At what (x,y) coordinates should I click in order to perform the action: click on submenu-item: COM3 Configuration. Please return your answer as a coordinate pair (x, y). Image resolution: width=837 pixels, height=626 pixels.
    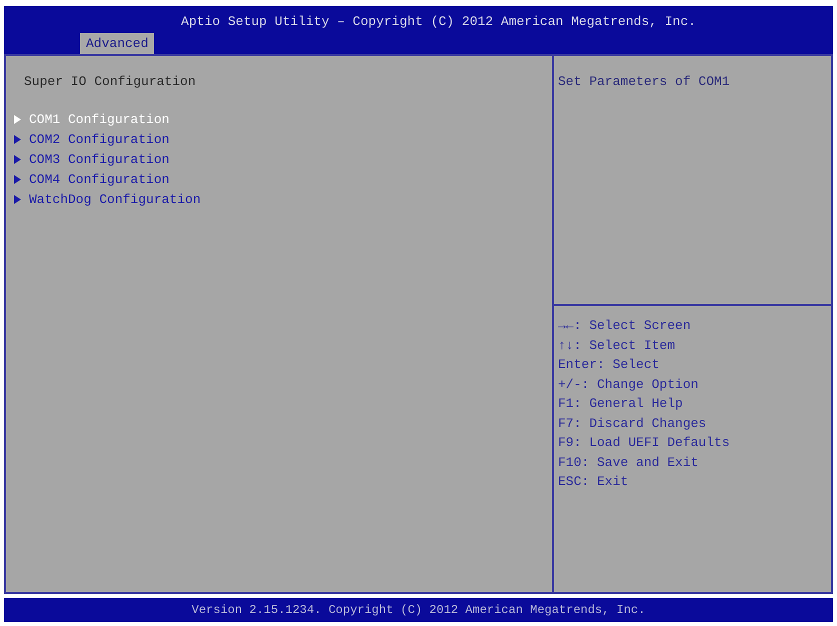
    Looking at the image, I should click on (99, 160).